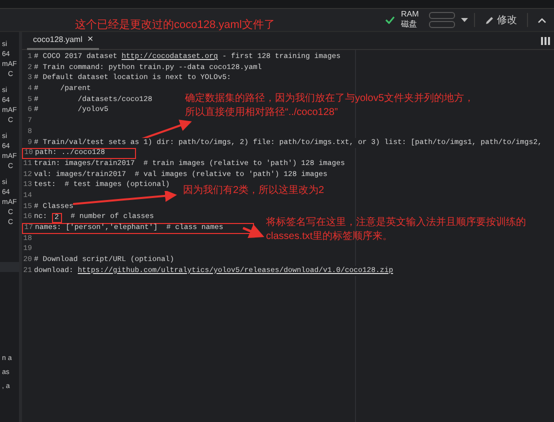  Describe the element at coordinates (389, 20) in the screenshot. I see `check-icon` at that location.